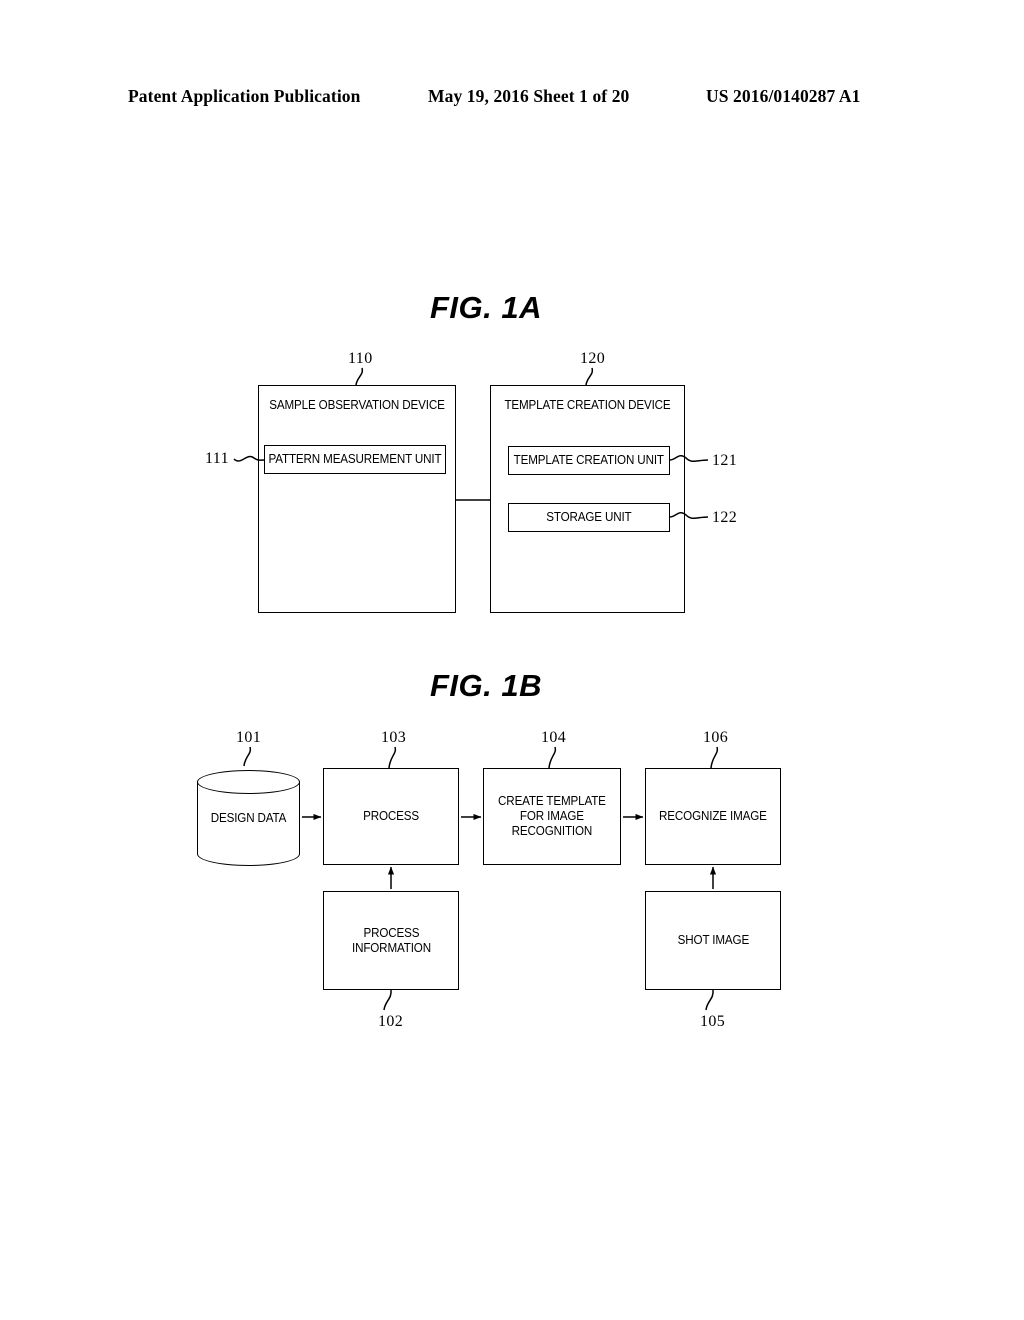 The image size is (1024, 1320). I want to click on process-label: PROCESS, so click(391, 816).